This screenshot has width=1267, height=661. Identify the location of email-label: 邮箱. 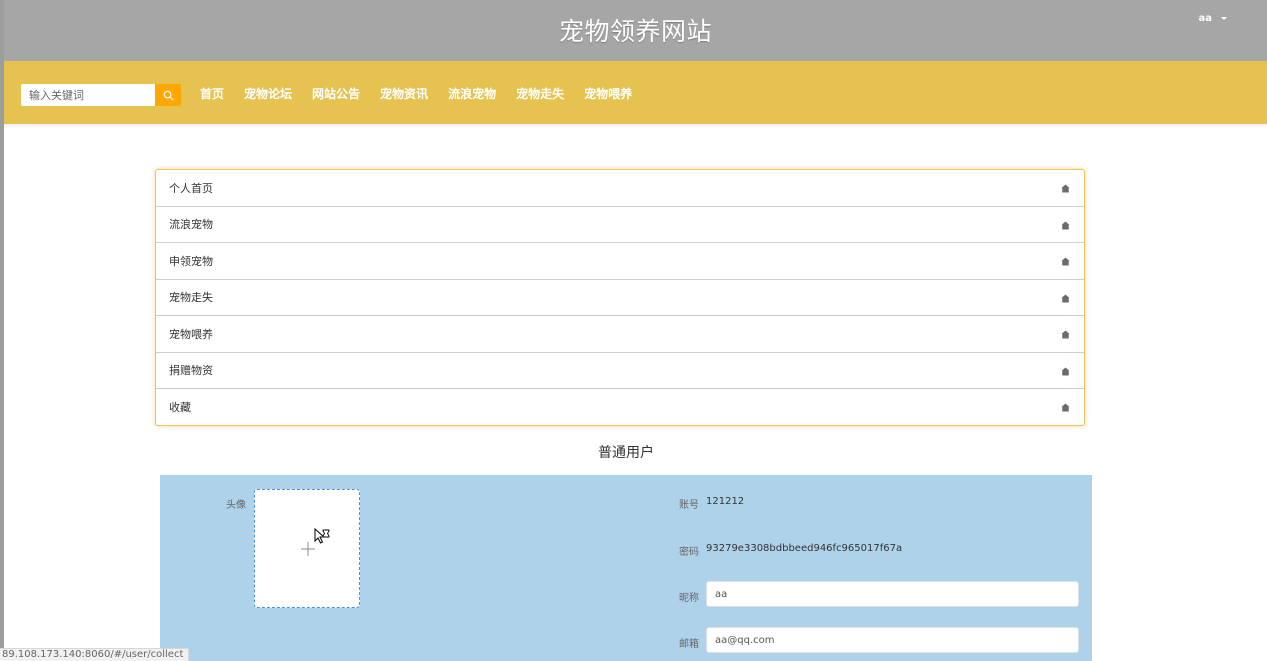
(689, 644).